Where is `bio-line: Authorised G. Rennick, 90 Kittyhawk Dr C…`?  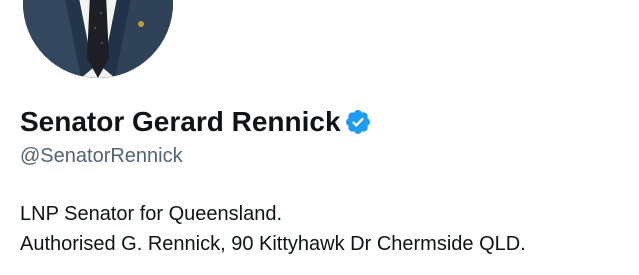 bio-line: Authorised G. Rennick, 90 Kittyhawk Dr C… is located at coordinates (273, 244).